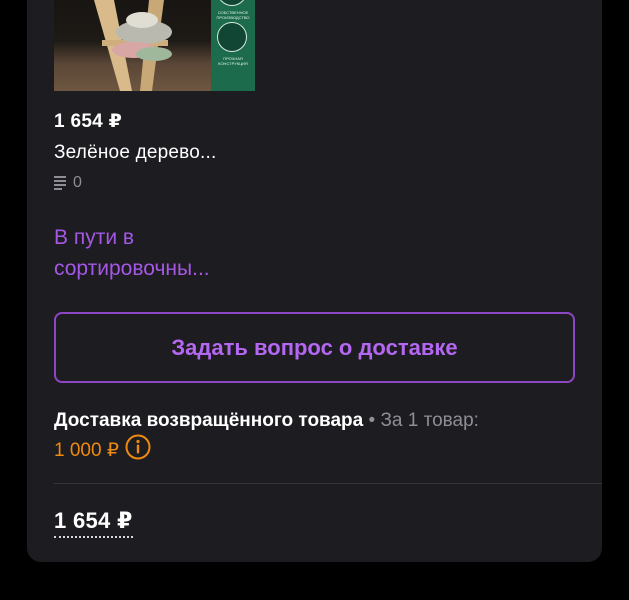  What do you see at coordinates (233, 61) in the screenshot?
I see `badge-text-durable: ПРОЧНАЯ КОНСТРУКЦИЯ` at bounding box center [233, 61].